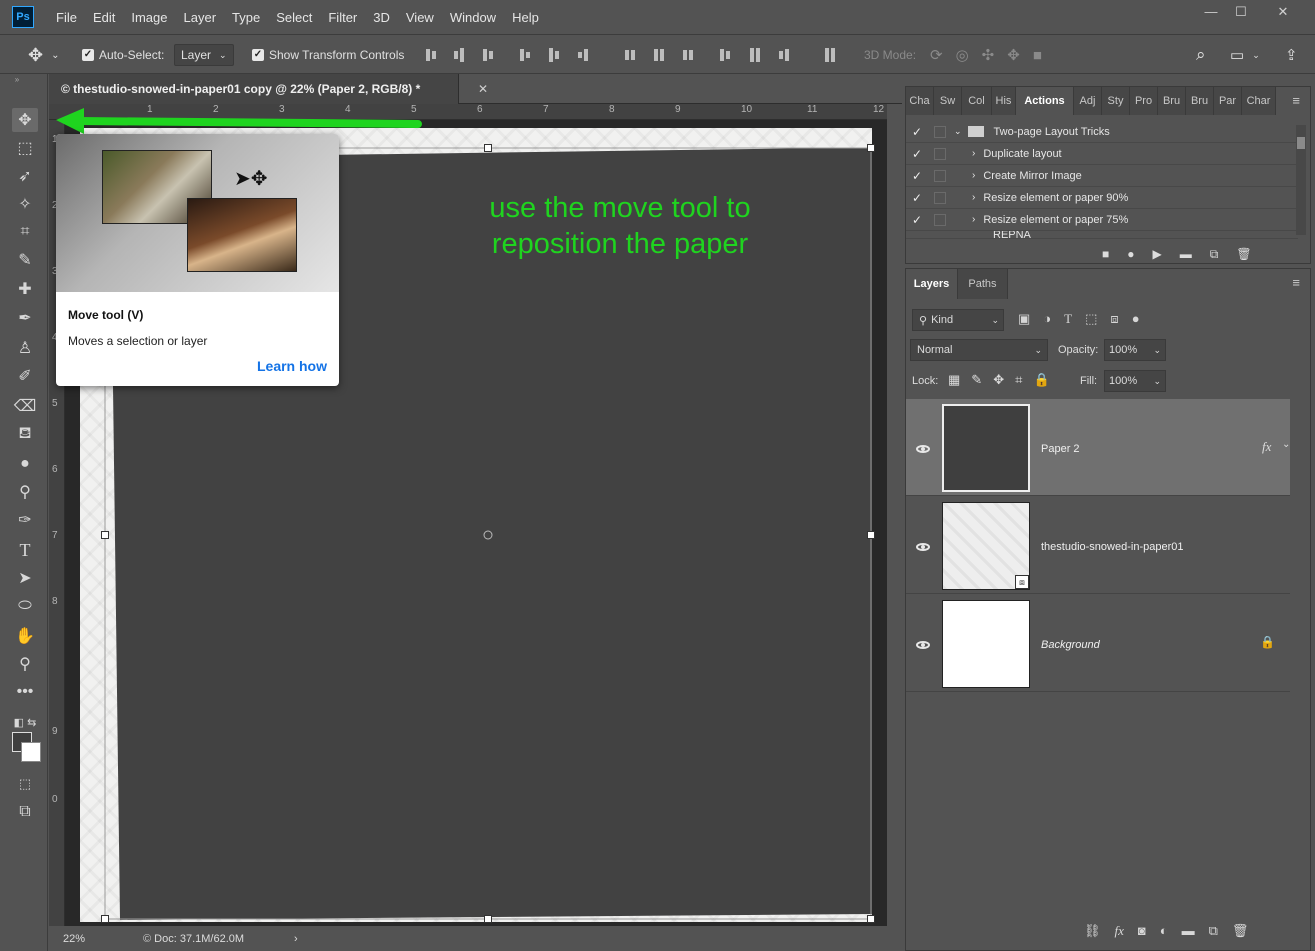 The width and height of the screenshot is (1315, 951). What do you see at coordinates (630, 55) in the screenshot?
I see `distribute-top-icon` at bounding box center [630, 55].